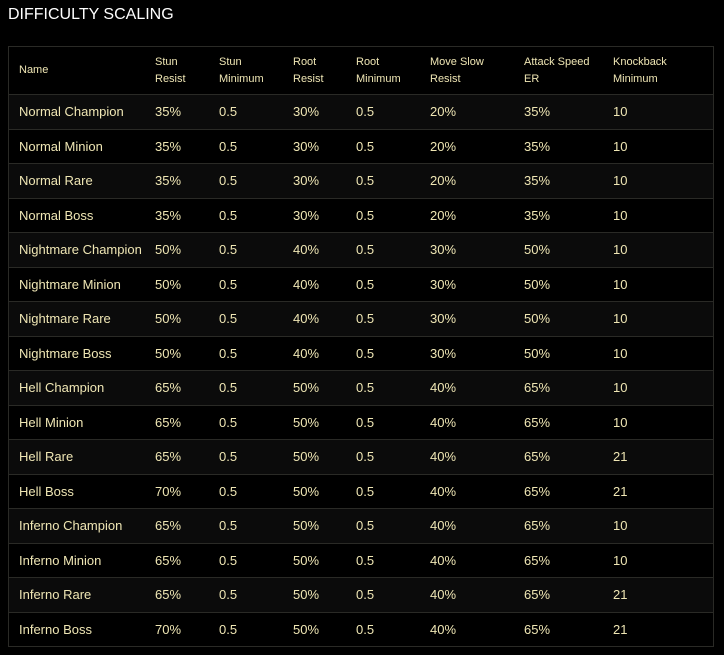  I want to click on column-header-line2: Resist, so click(170, 78).